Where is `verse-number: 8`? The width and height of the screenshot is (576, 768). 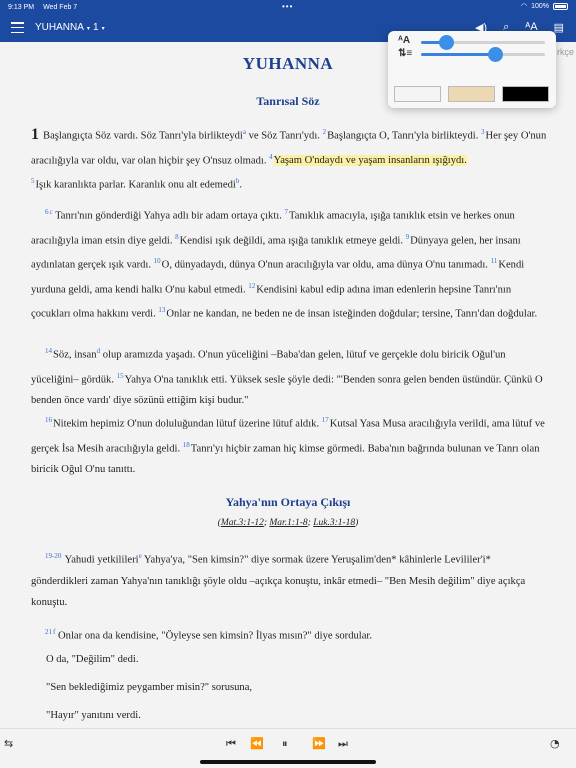 verse-number: 8 is located at coordinates (177, 236).